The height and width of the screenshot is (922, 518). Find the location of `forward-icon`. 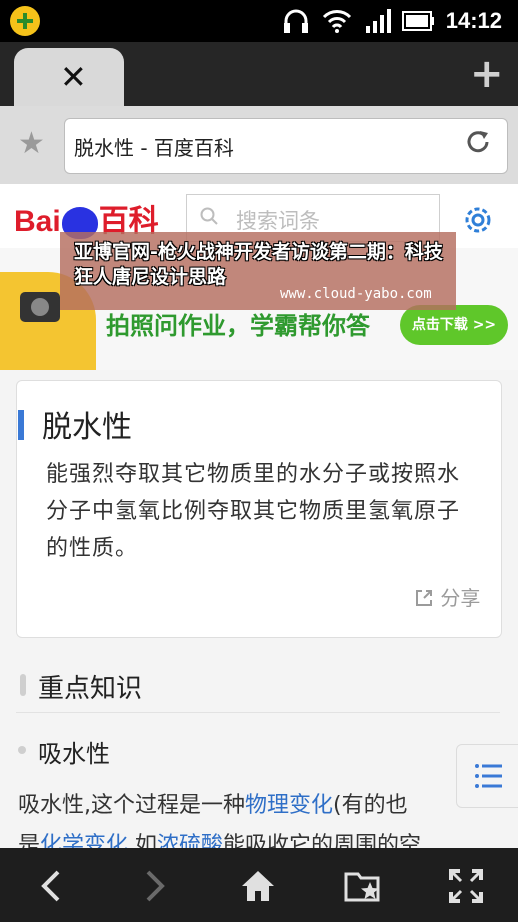

forward-icon is located at coordinates (154, 886).